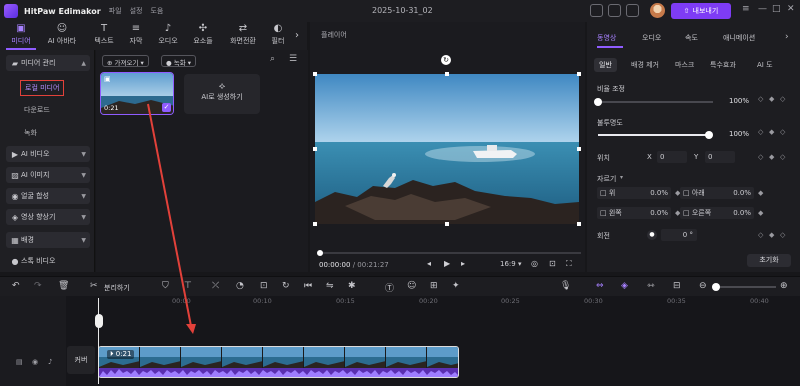 This screenshot has height=386, width=800. Describe the element at coordinates (429, 263) in the screenshot. I see `previous-frame-icon: ◂` at that location.